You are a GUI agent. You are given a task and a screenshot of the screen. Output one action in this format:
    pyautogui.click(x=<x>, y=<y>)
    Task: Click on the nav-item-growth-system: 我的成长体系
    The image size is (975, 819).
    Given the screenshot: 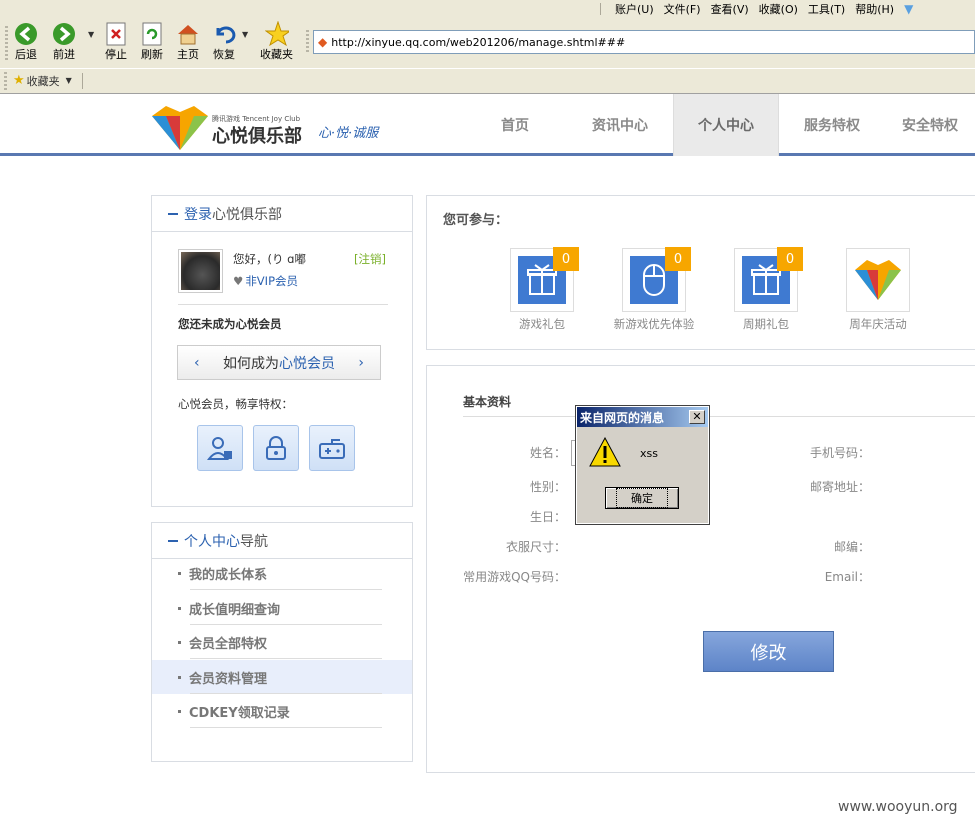 What is the action you would take?
    pyautogui.click(x=282, y=573)
    